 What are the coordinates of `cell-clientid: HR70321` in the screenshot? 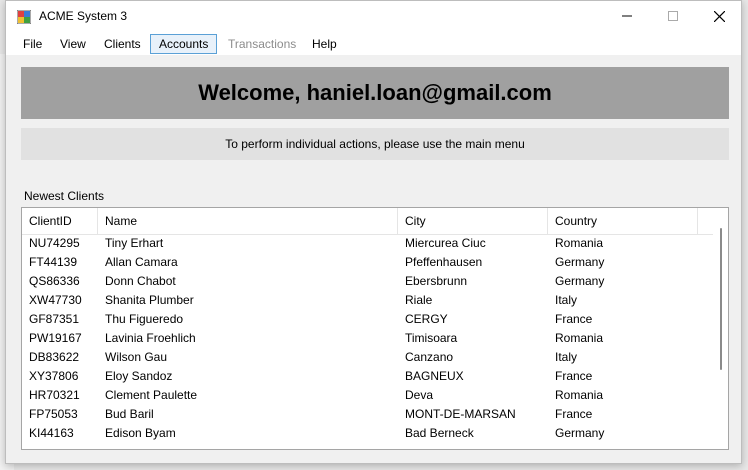 It's located at (54, 395).